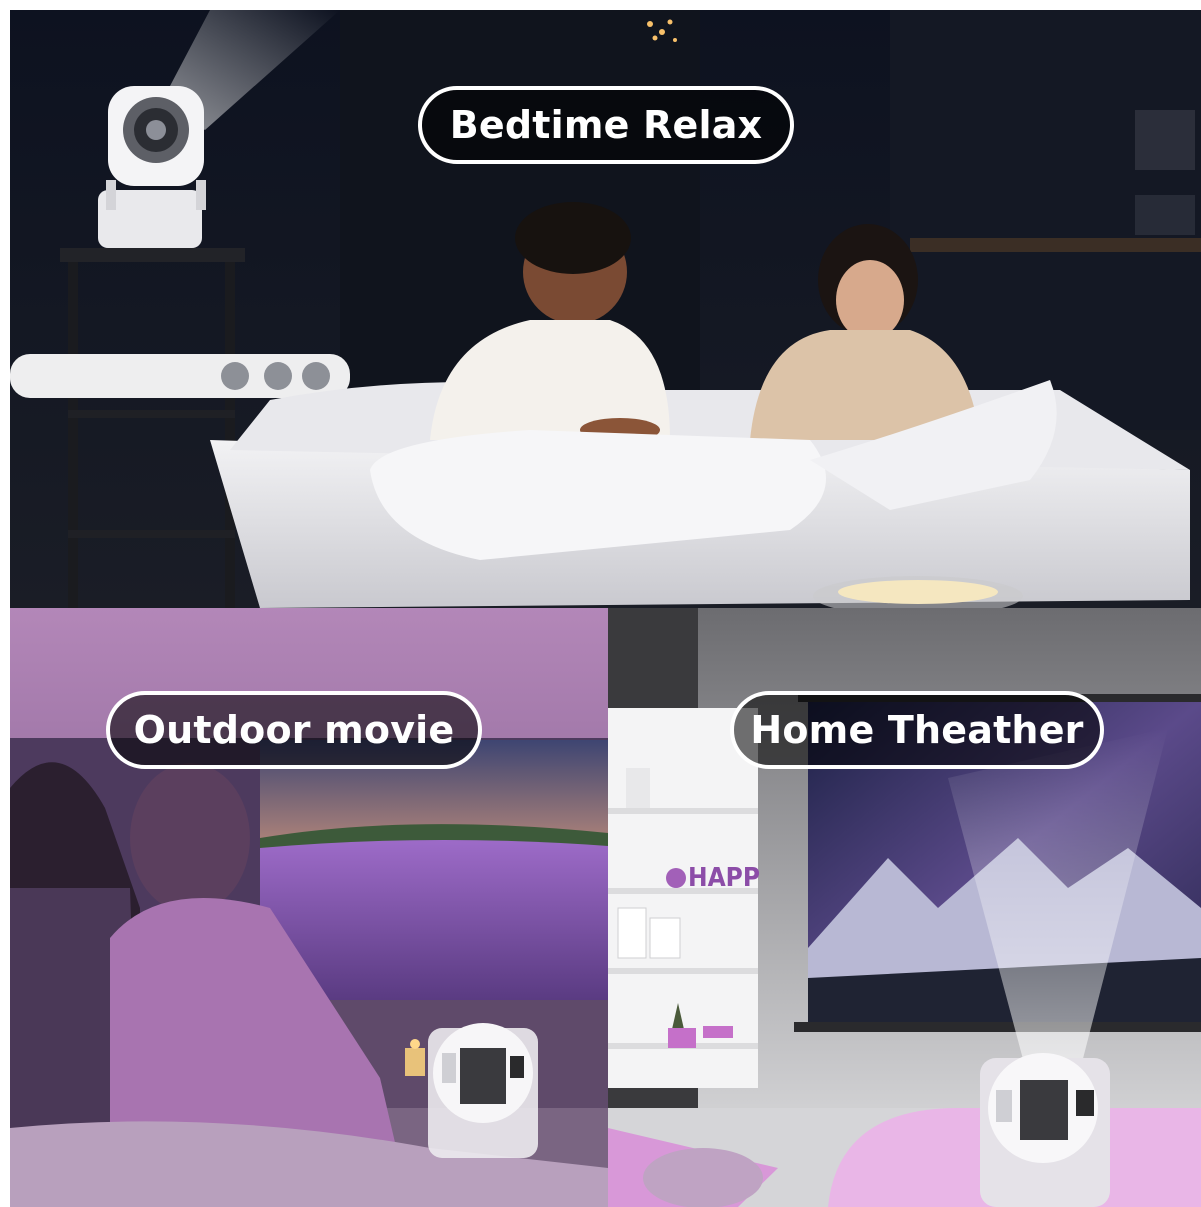  What do you see at coordinates (917, 730) in the screenshot?
I see `home-theather-label: Home Theather` at bounding box center [917, 730].